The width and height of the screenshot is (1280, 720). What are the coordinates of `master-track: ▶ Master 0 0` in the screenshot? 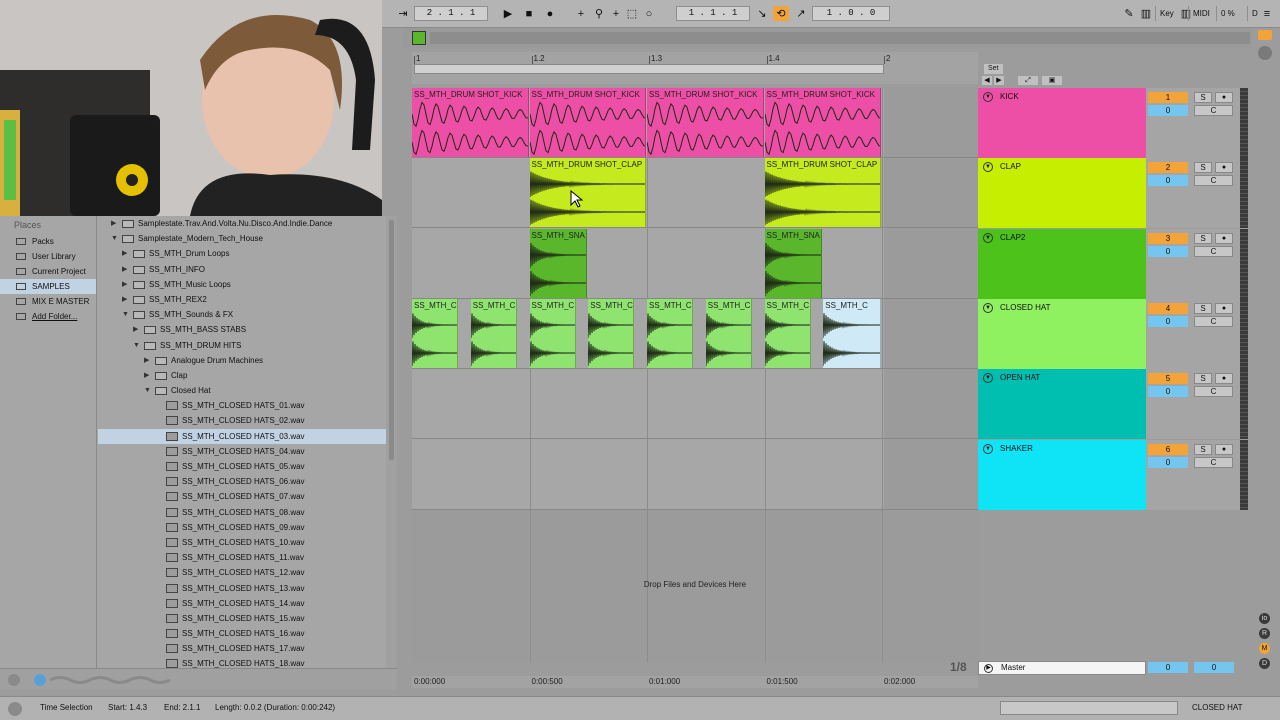 It's located at (1113, 668).